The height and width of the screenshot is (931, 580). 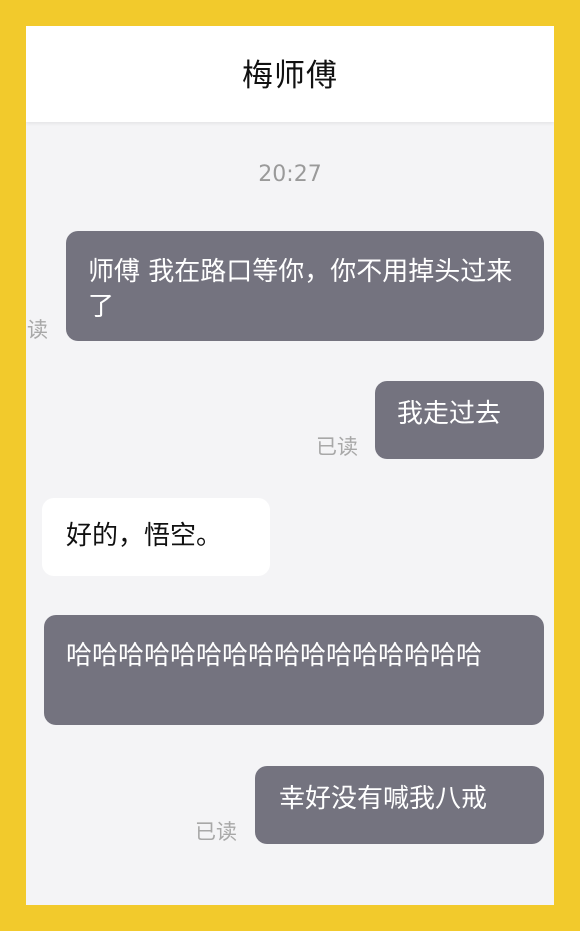 I want to click on outgoing-message-bubble: 幸好没有喊我八戒, so click(x=399, y=805).